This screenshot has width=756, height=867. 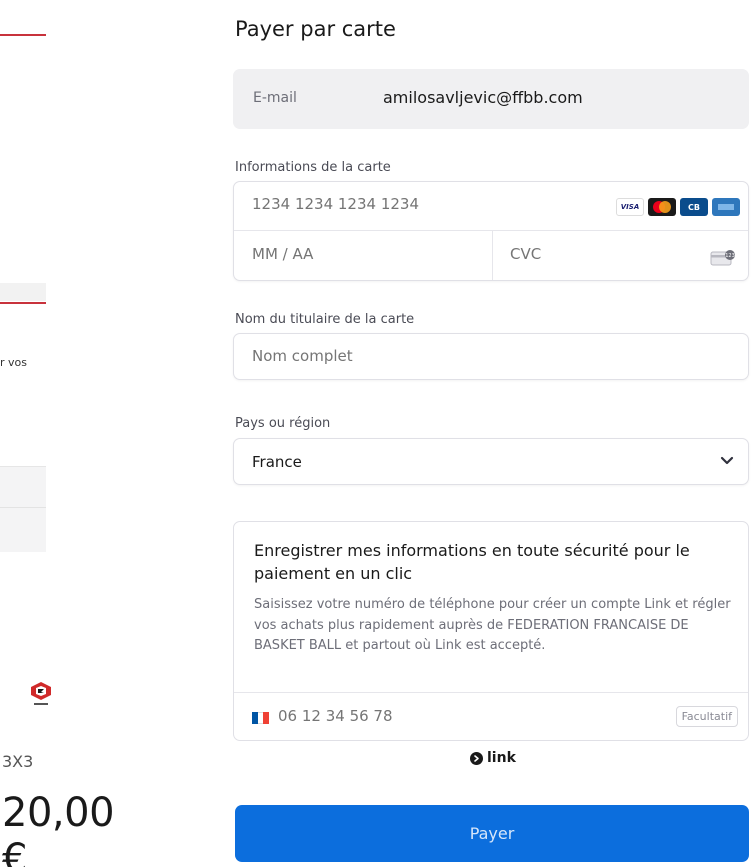 What do you see at coordinates (491, 461) in the screenshot?
I see `country-select: France` at bounding box center [491, 461].